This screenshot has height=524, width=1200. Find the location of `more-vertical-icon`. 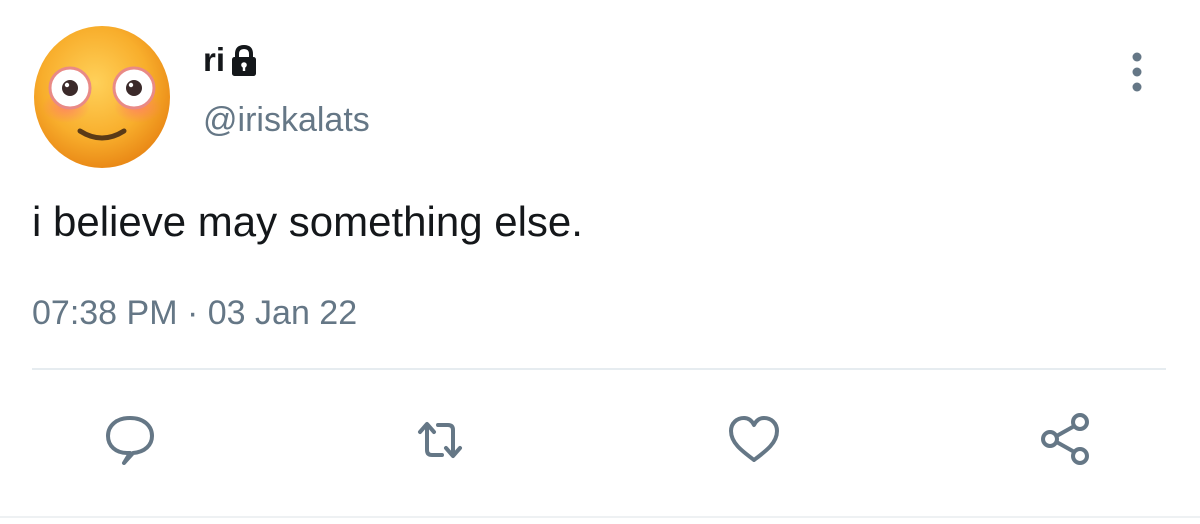

more-vertical-icon is located at coordinates (1137, 72).